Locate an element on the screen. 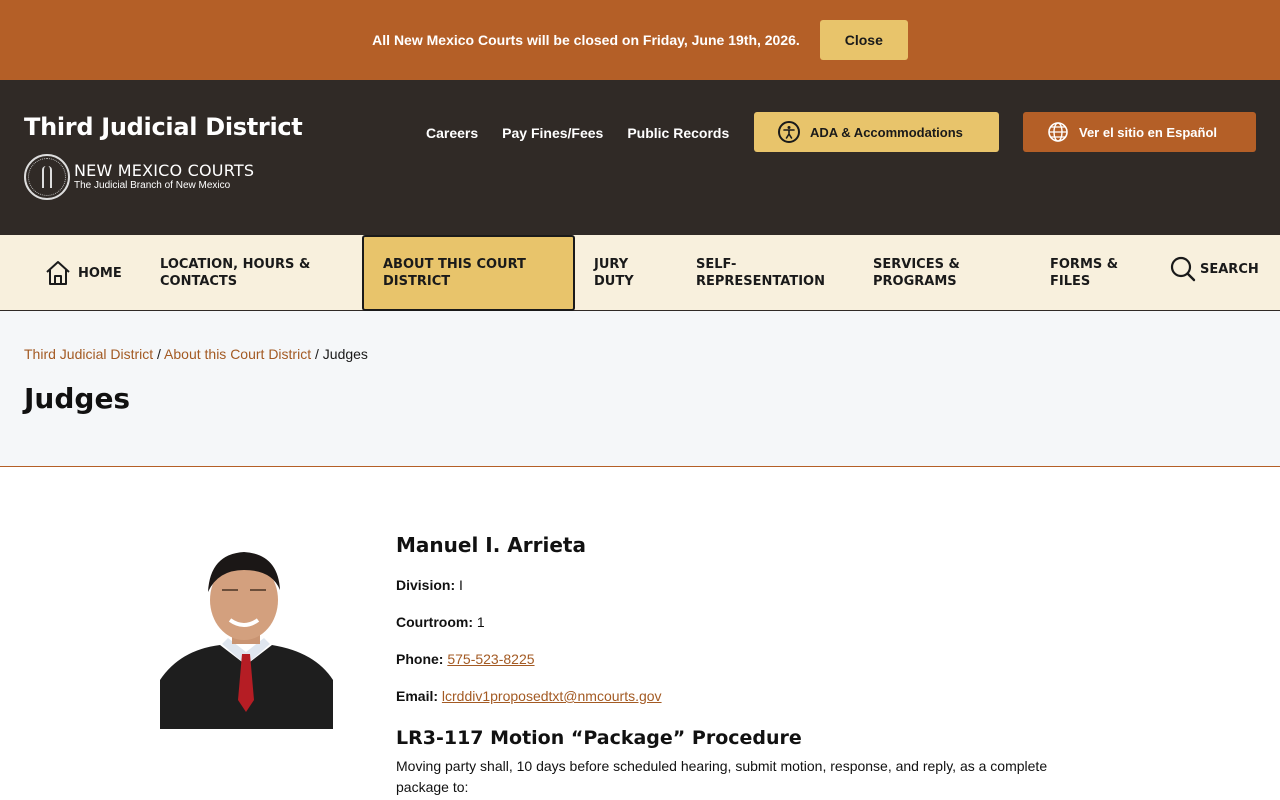  phone-link: 575-523-8225 is located at coordinates (490, 659).